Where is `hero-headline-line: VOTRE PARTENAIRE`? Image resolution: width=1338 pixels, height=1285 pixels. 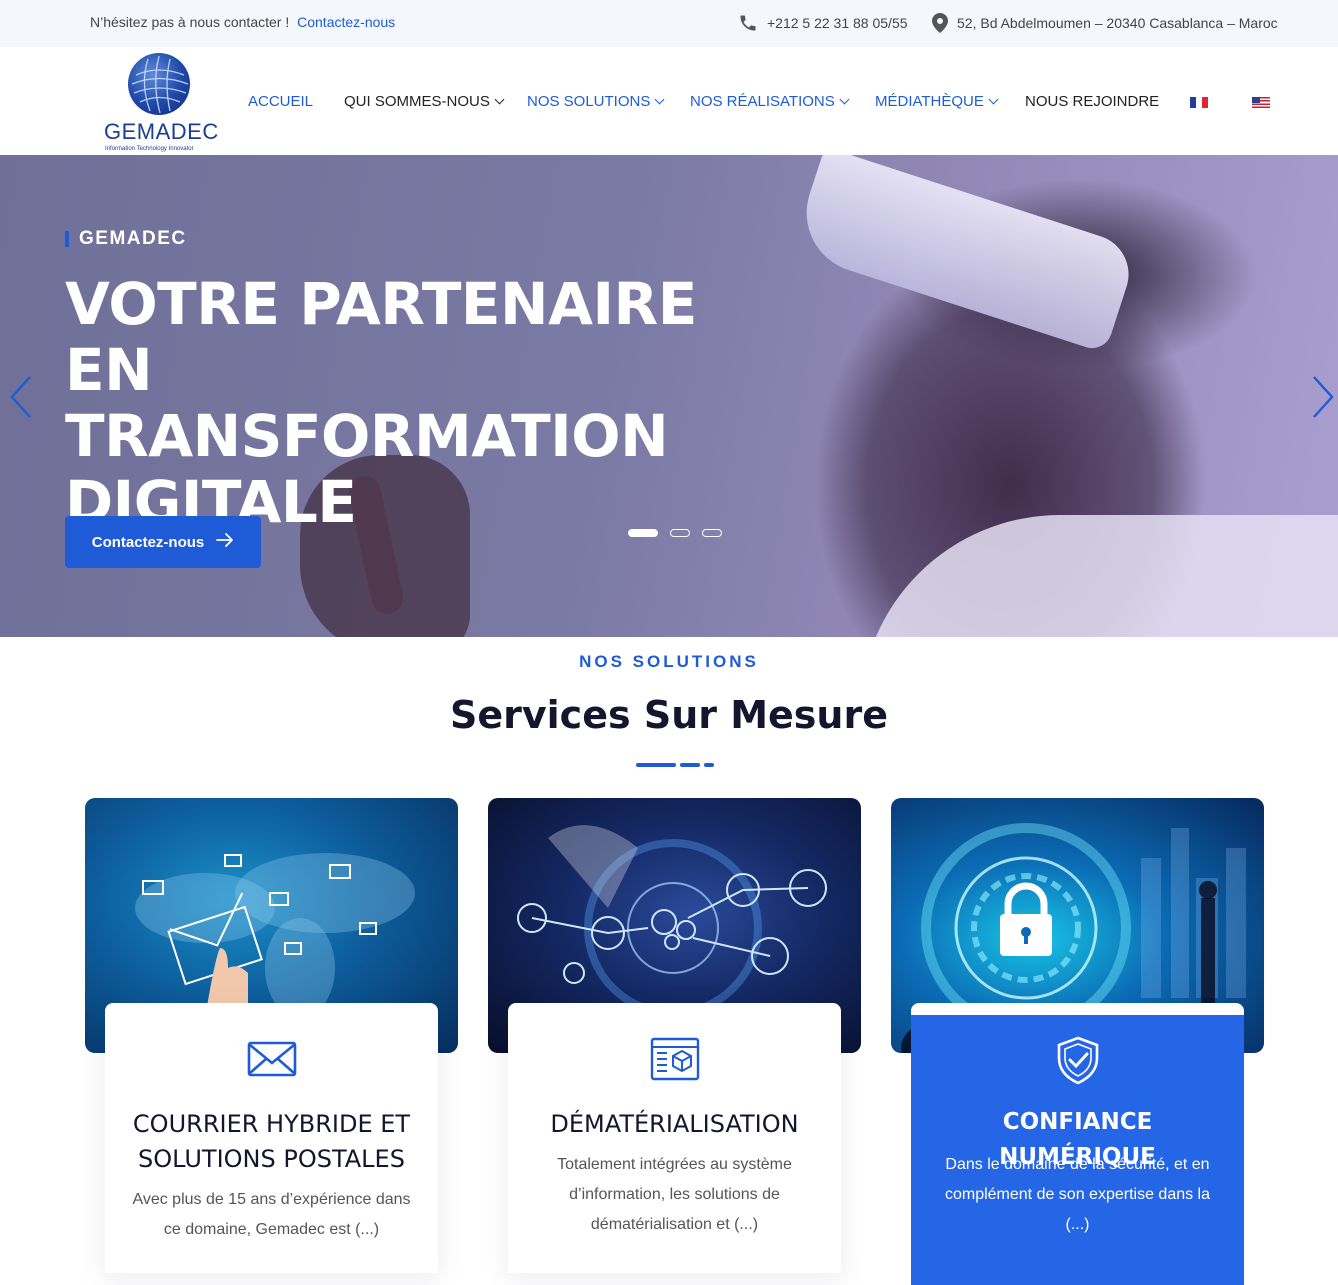 hero-headline-line: VOTRE PARTENAIRE is located at coordinates (381, 304).